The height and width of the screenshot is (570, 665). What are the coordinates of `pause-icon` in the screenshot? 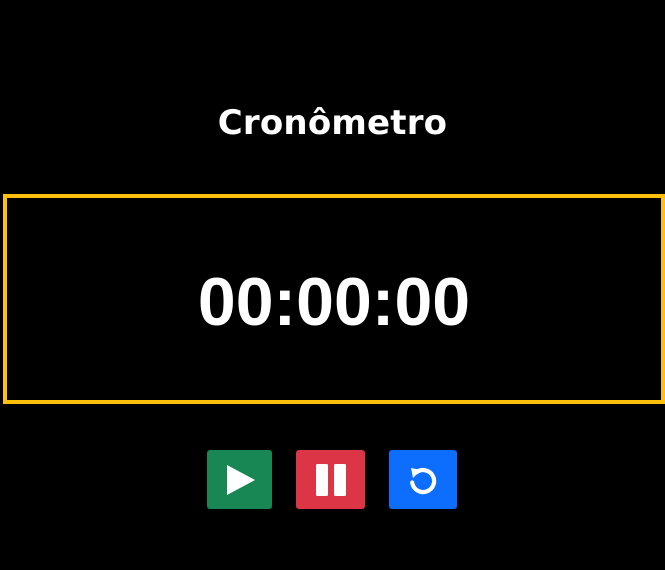 It's located at (330, 479).